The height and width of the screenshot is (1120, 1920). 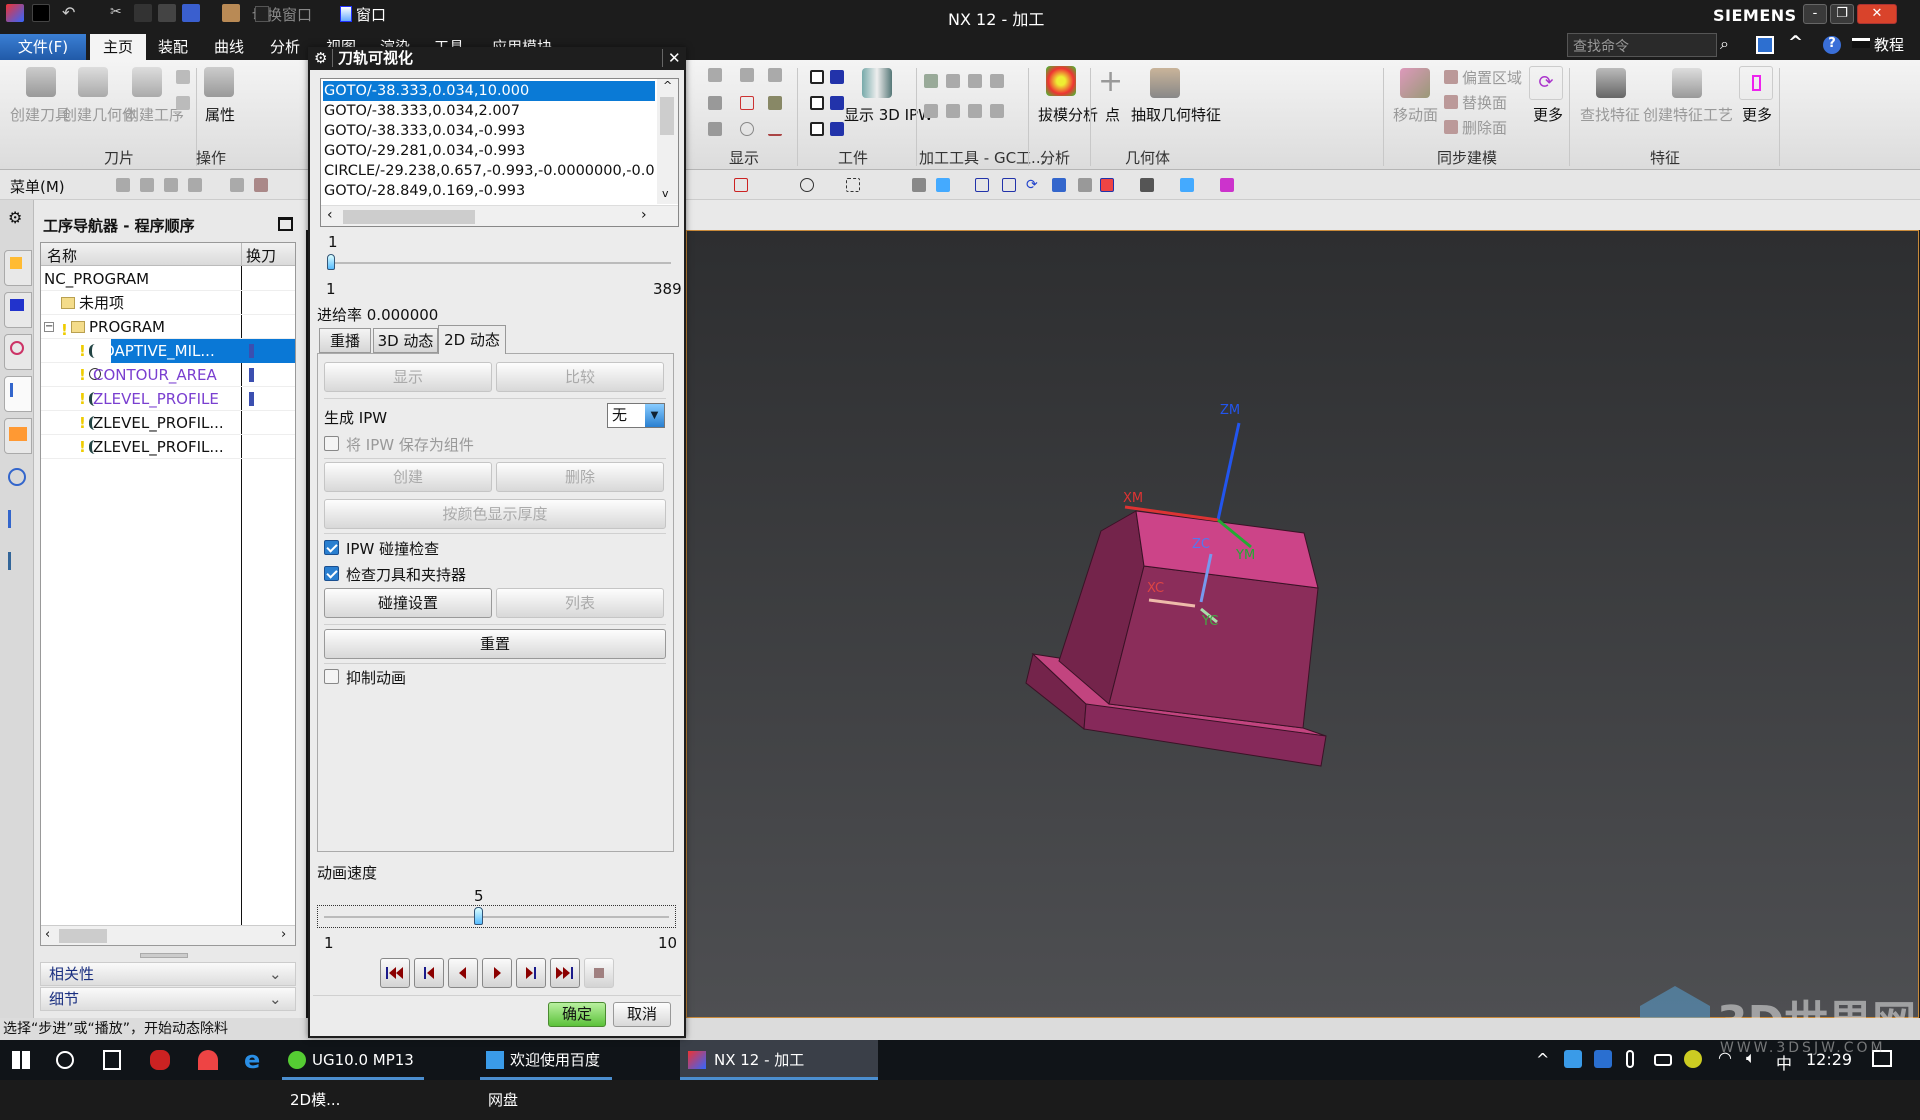 I want to click on sync-more-button: 更多, so click(x=1548, y=114).